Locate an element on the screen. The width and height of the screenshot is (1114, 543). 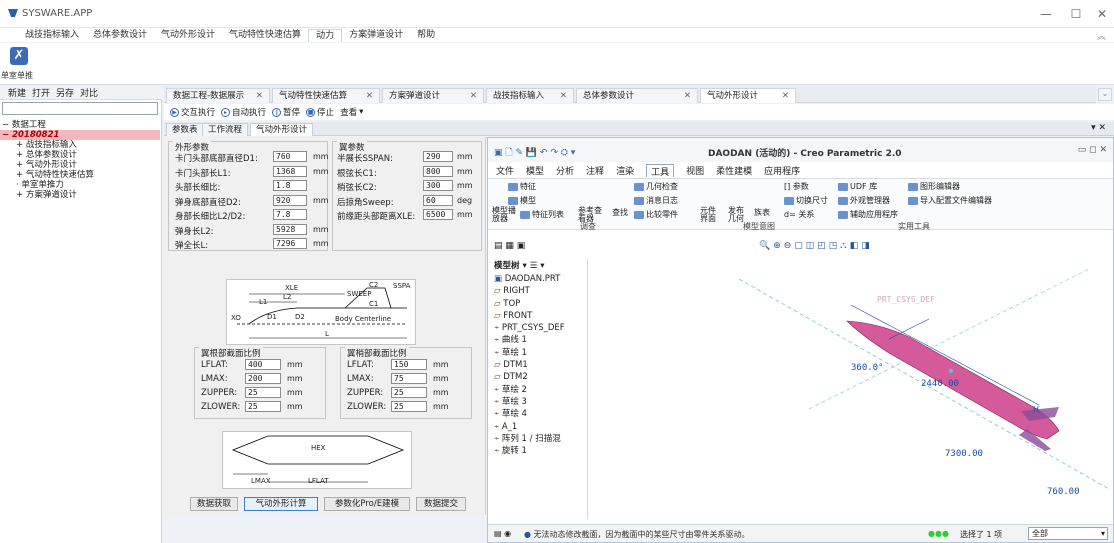
compare-button: 对比 is located at coordinates (89, 92).